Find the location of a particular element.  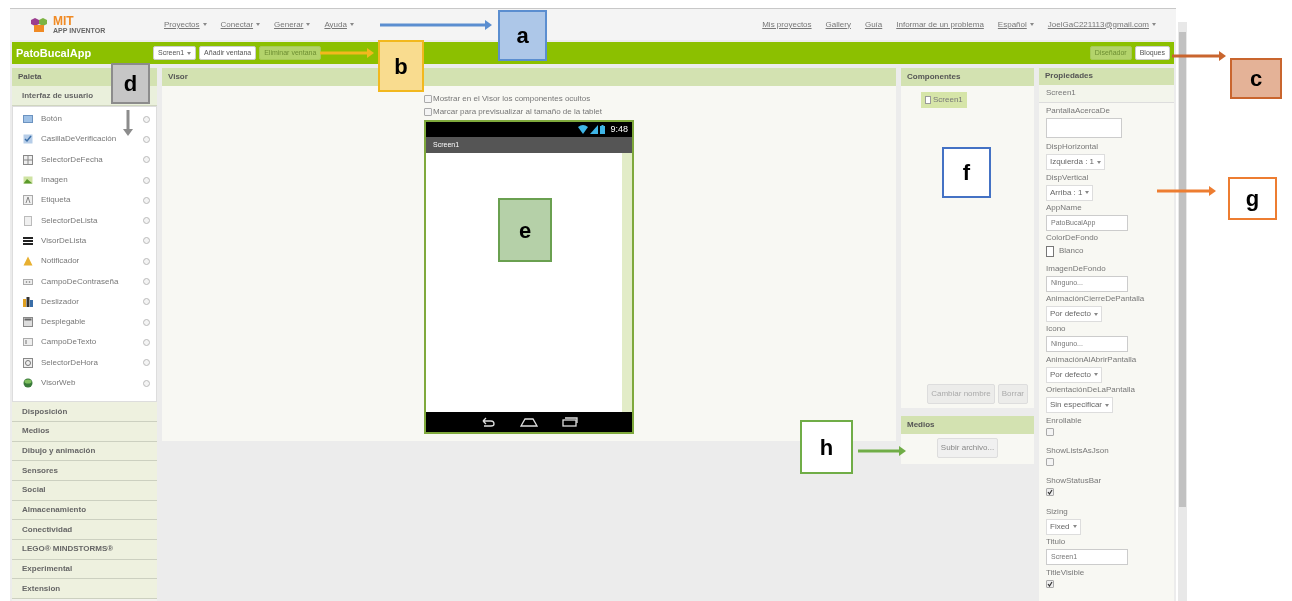

palette-category: Medios is located at coordinates (84, 431).